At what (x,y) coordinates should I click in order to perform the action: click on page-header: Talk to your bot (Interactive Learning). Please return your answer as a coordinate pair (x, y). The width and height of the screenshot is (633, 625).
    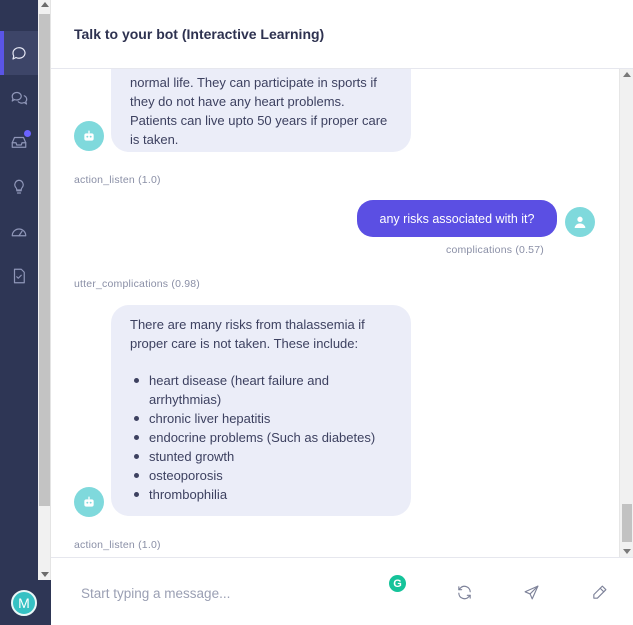
    Looking at the image, I should click on (342, 34).